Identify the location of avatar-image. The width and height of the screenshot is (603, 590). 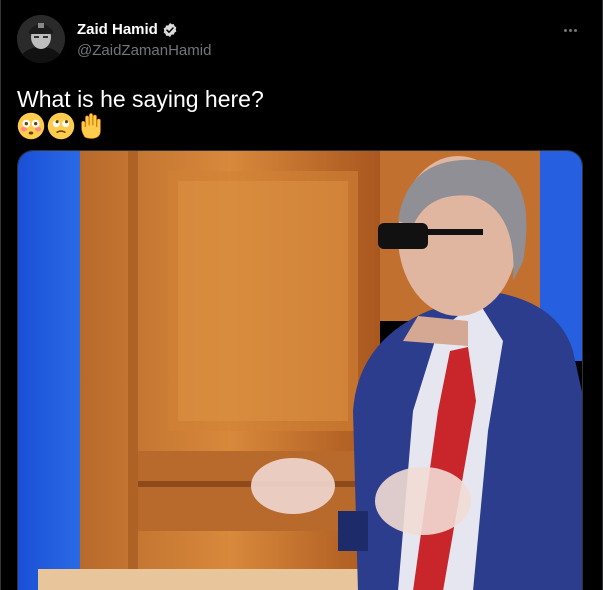
(41, 39).